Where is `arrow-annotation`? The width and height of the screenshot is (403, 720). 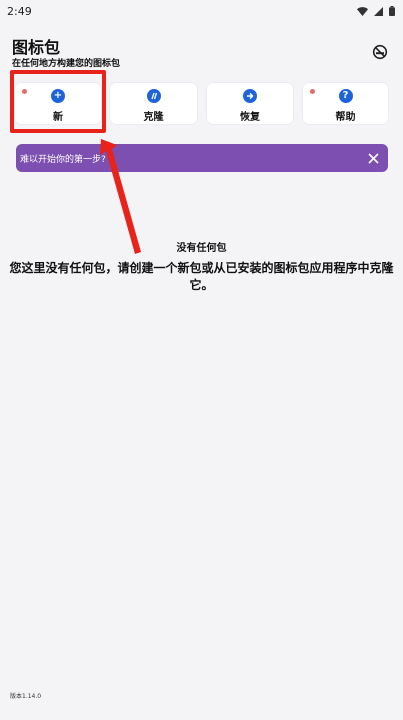 arrow-annotation is located at coordinates (120, 196).